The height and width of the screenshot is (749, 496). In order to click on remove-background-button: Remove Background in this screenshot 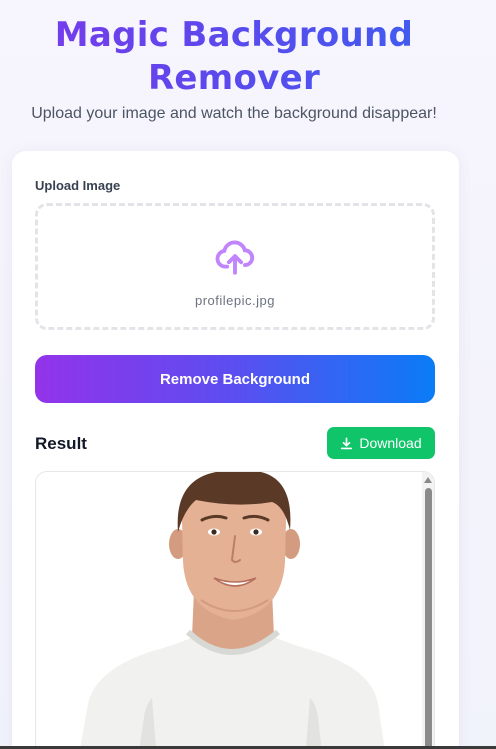, I will do `click(235, 379)`.